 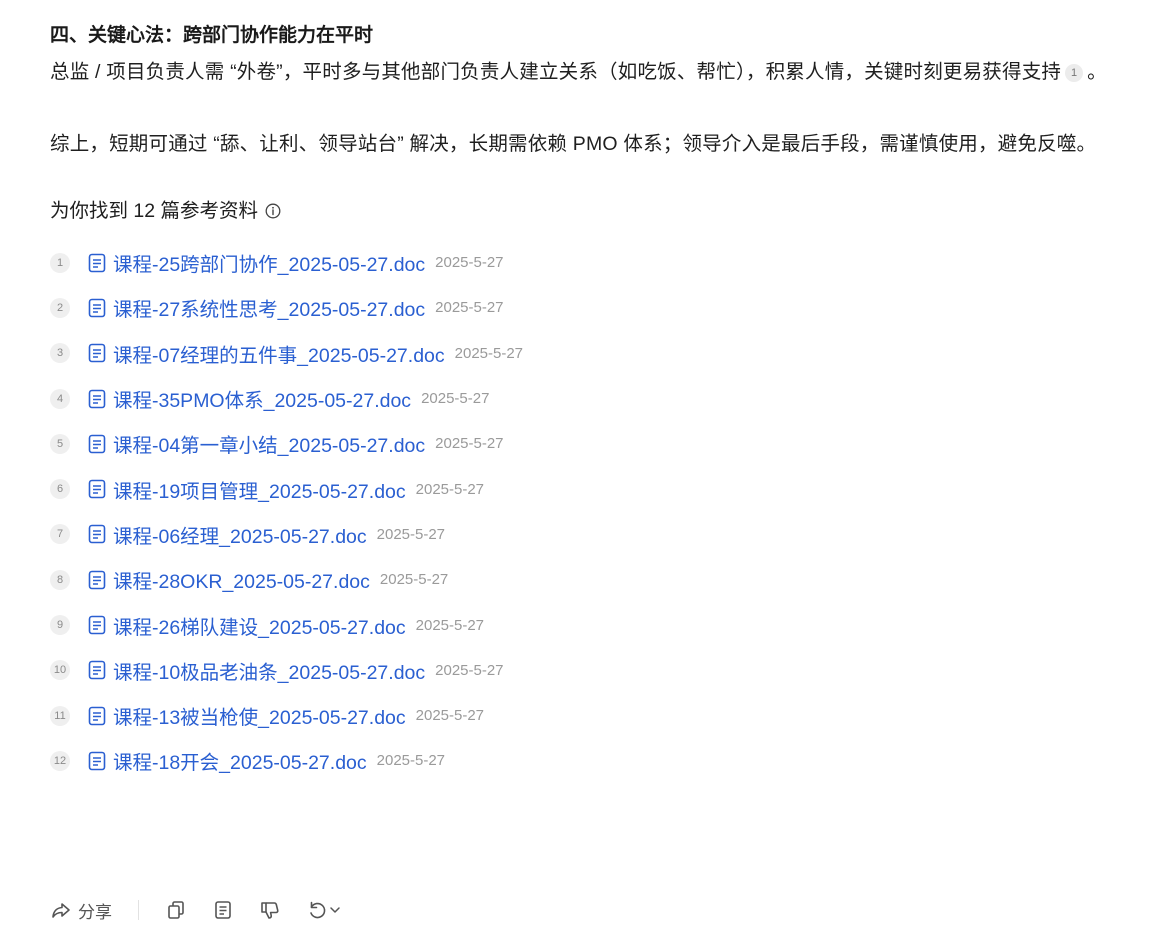 What do you see at coordinates (1074, 73) in the screenshot?
I see `citation-badge: 1` at bounding box center [1074, 73].